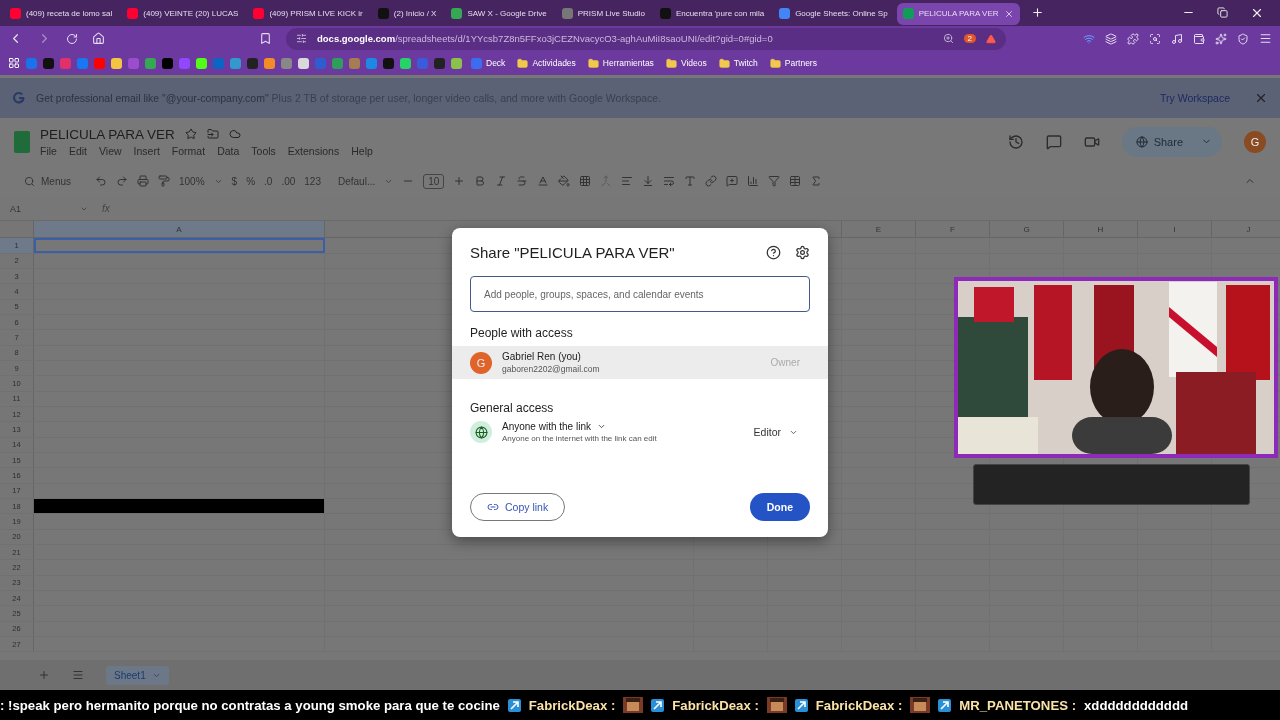 This screenshot has width=1280, height=720. I want to click on extensions-icon, so click(1133, 38).